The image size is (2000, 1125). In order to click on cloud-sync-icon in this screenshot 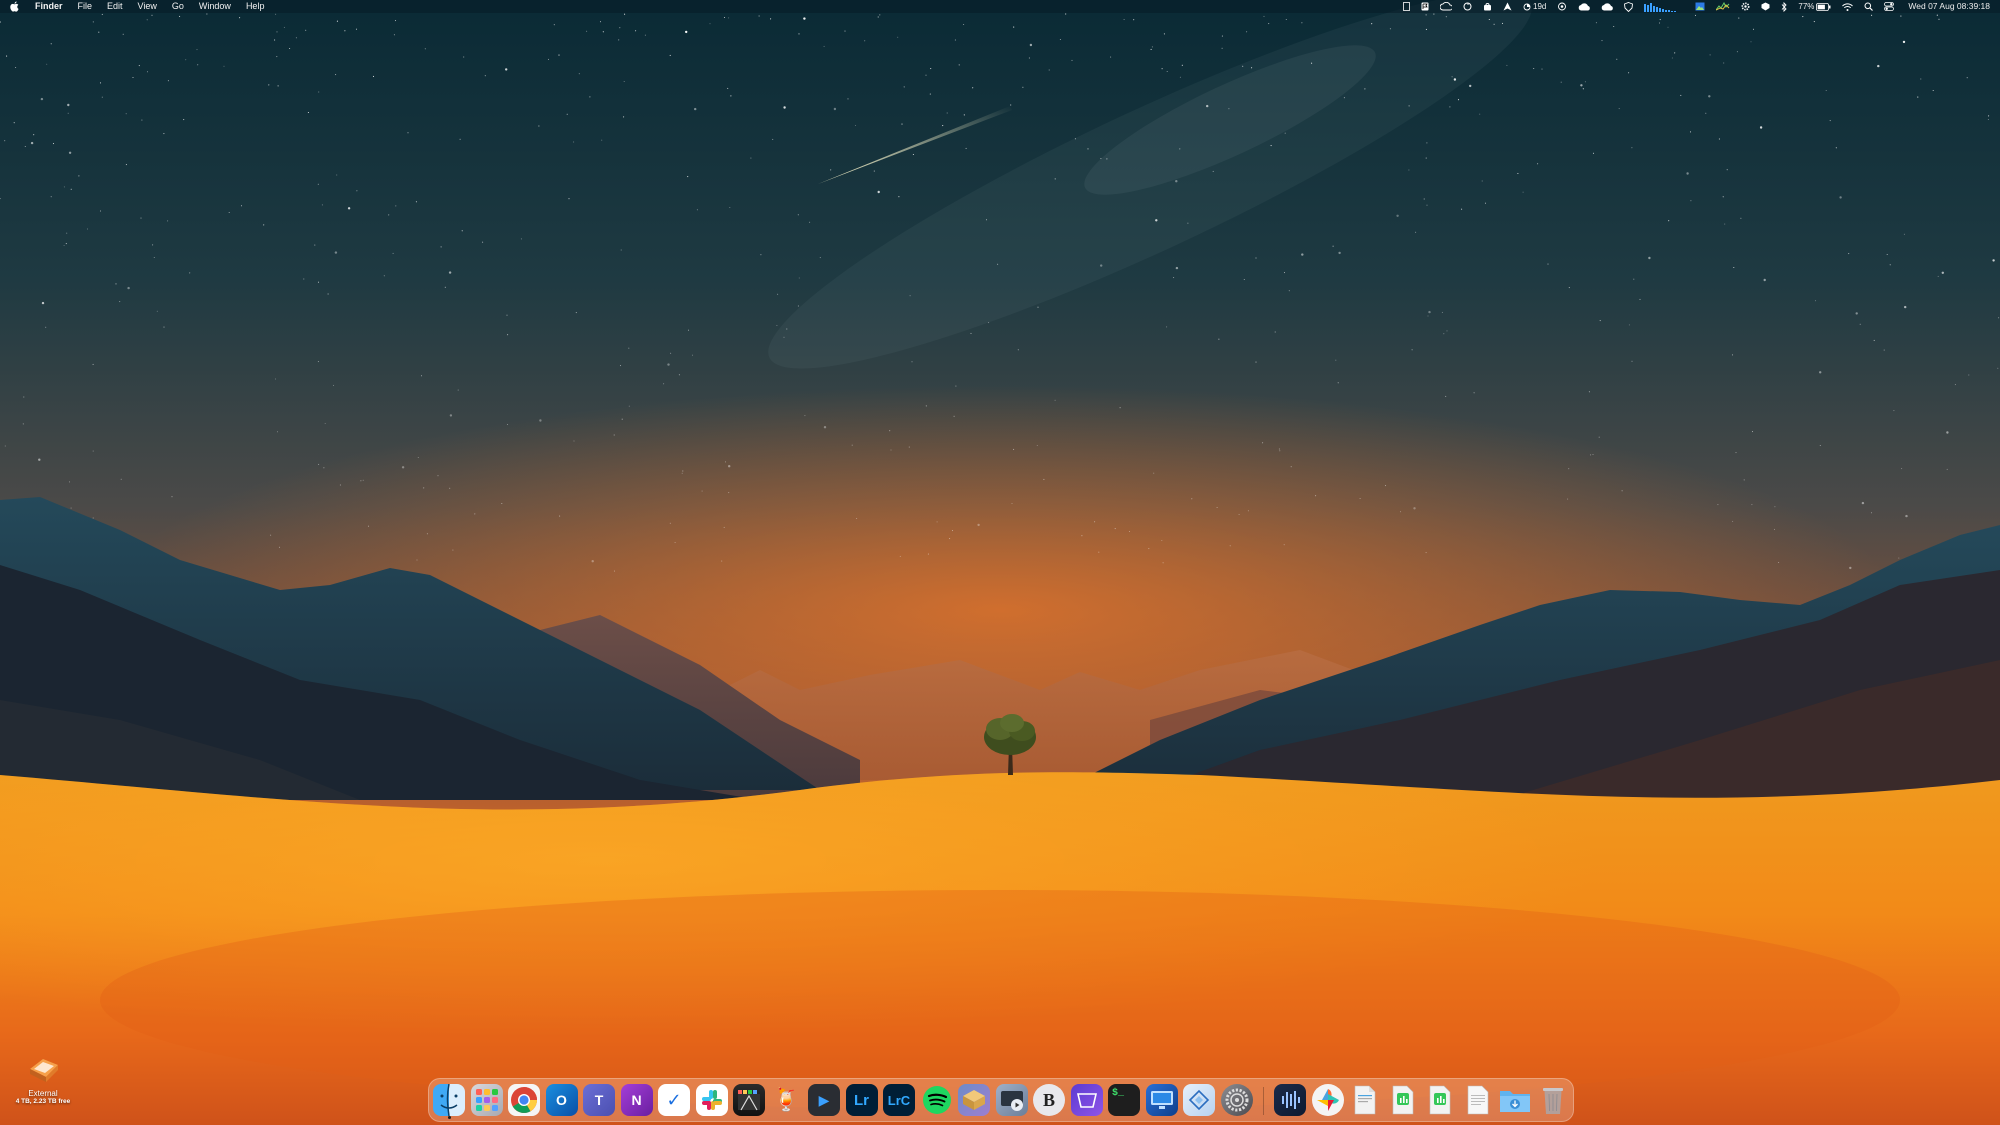, I will do `click(1446, 6)`.